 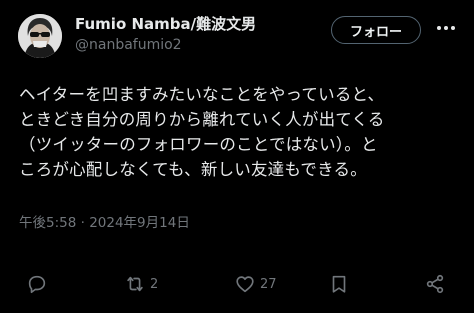 I want to click on author-handle: @nanbafumio2, so click(x=165, y=45).